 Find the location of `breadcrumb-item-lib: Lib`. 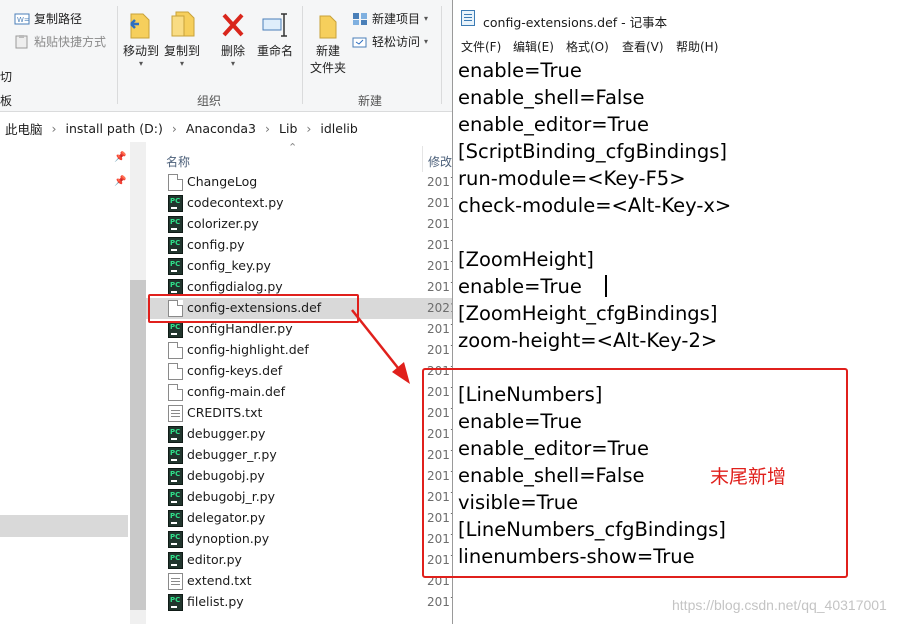

breadcrumb-item-lib: Lib is located at coordinates (288, 128).